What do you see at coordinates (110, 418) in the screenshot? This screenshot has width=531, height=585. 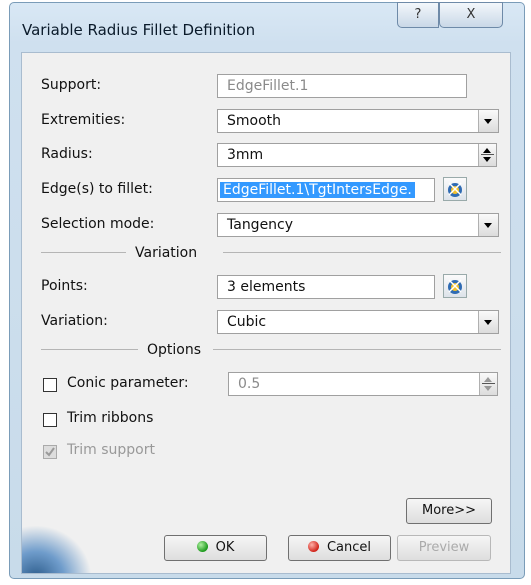 I see `trim-ribbons-label: Trim ribbons` at bounding box center [110, 418].